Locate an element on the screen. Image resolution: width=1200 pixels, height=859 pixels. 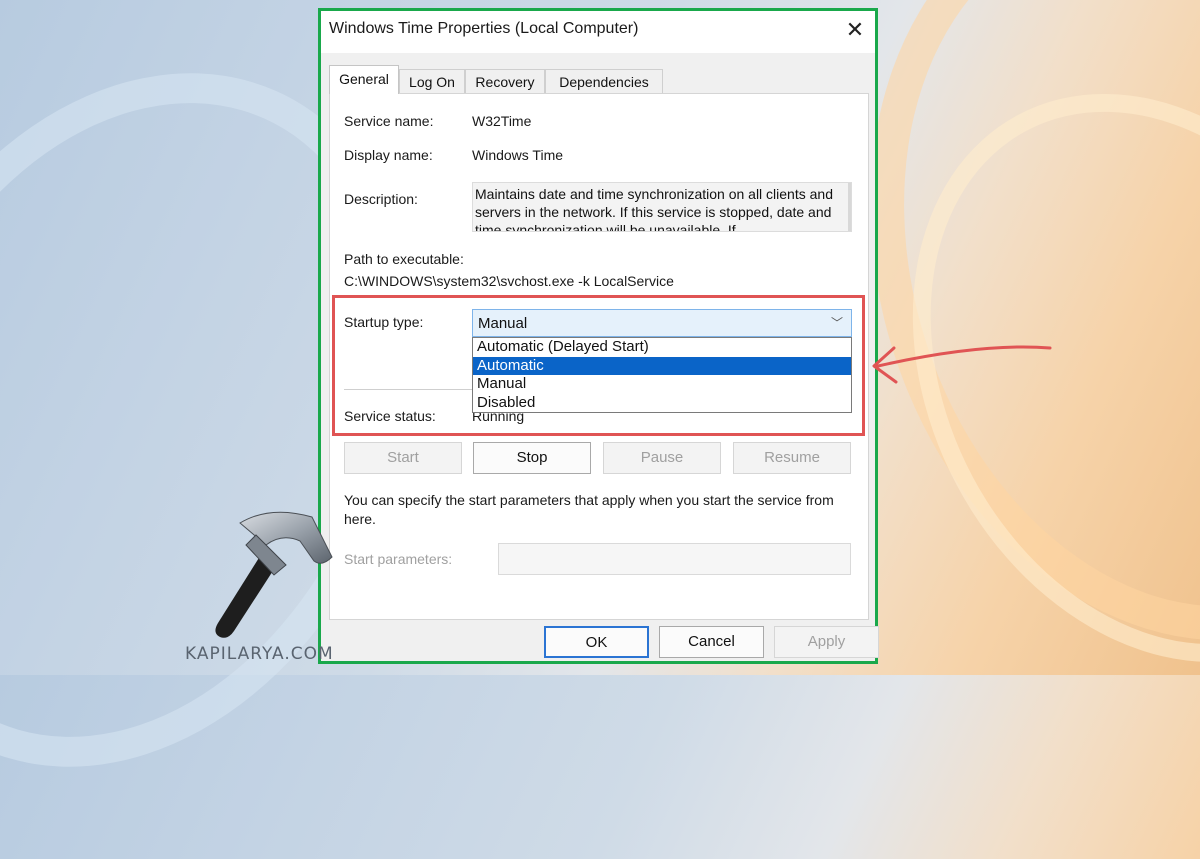
description-label: Description: is located at coordinates (381, 199).